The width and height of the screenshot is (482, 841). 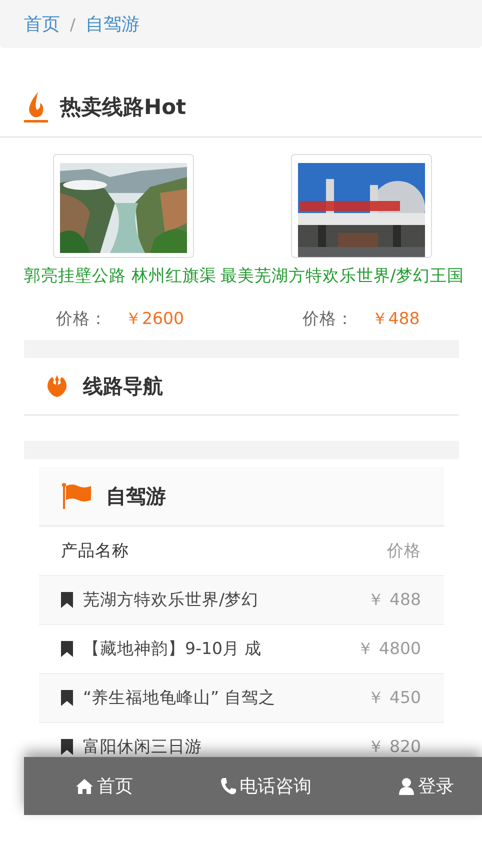 What do you see at coordinates (426, 786) in the screenshot?
I see `nav-link: 登录` at bounding box center [426, 786].